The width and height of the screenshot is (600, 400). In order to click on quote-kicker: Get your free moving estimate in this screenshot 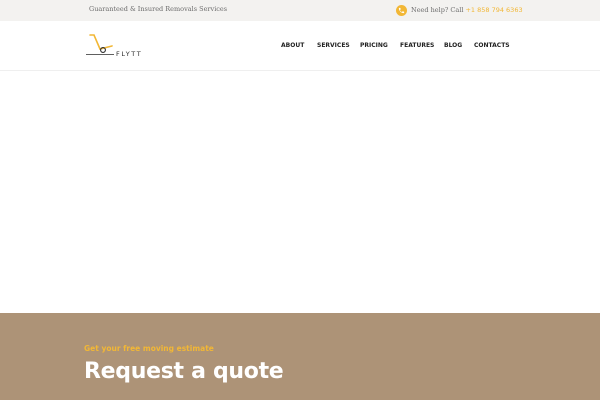, I will do `click(149, 348)`.